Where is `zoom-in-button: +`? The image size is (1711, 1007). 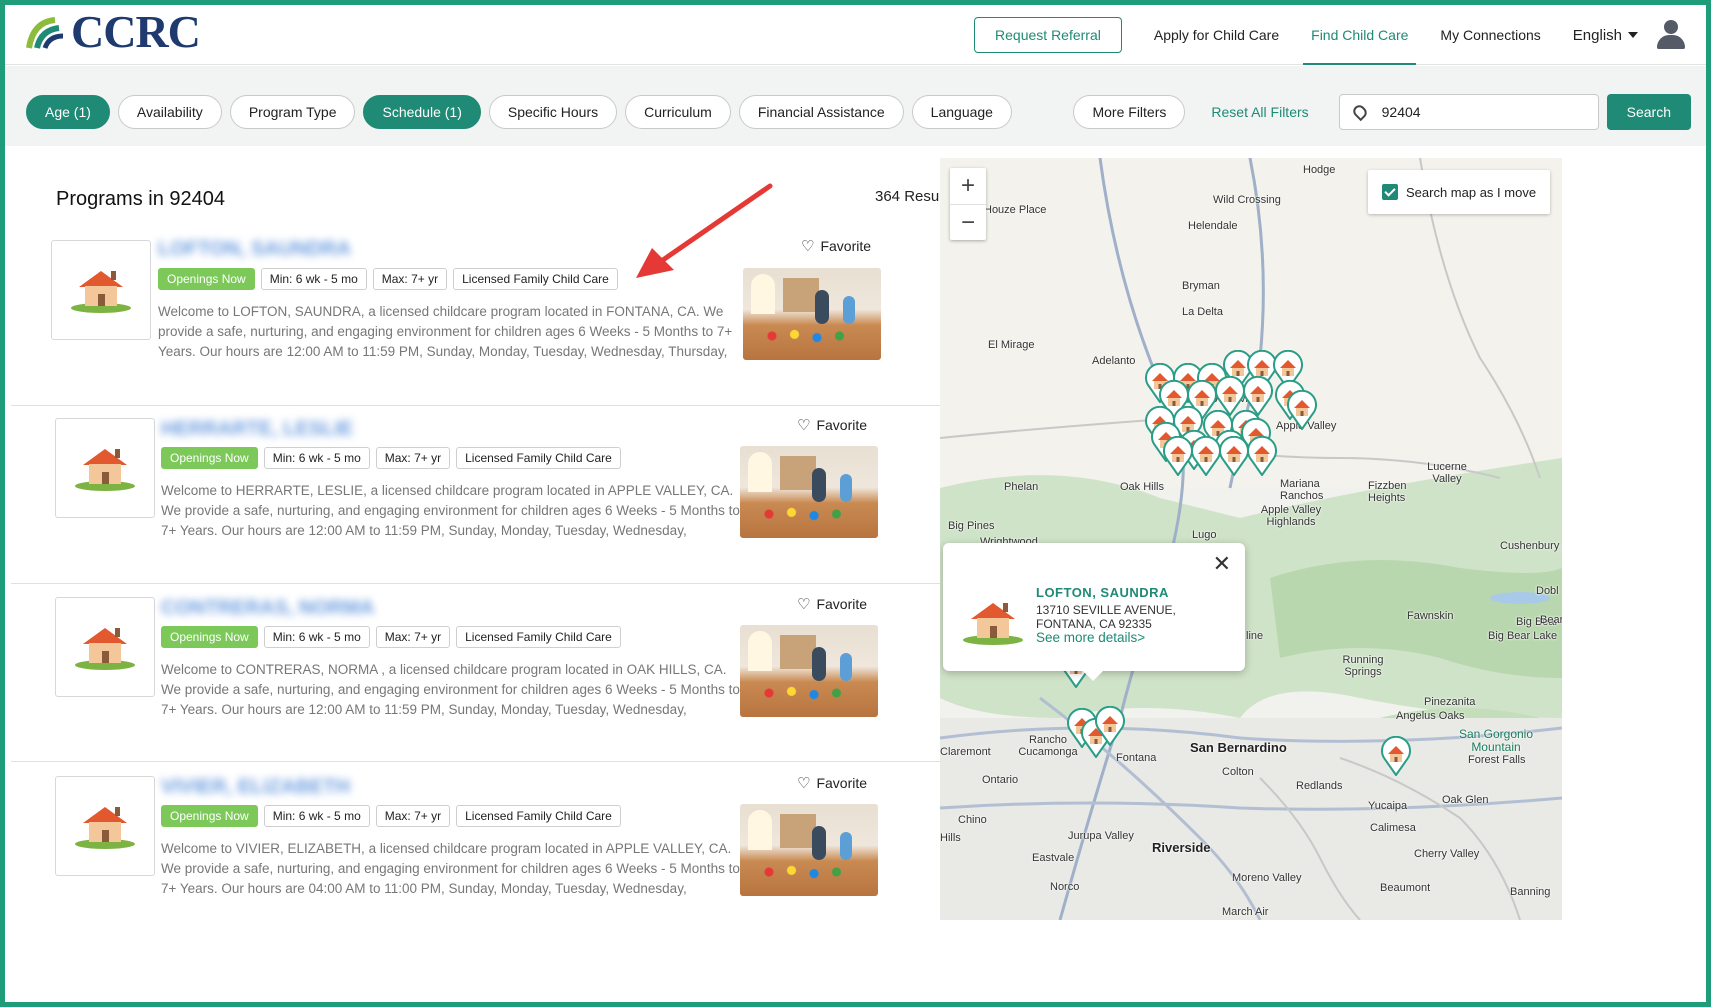 zoom-in-button: + is located at coordinates (968, 186).